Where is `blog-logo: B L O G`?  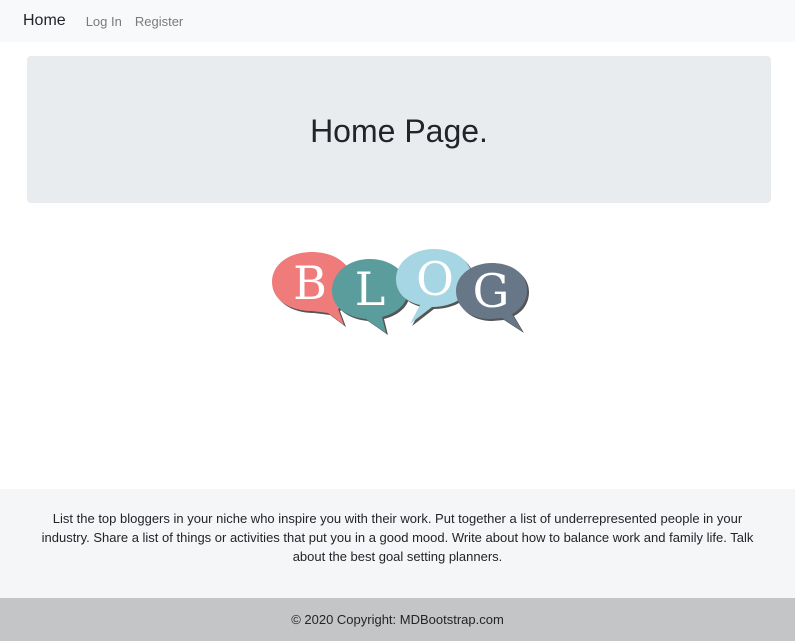
blog-logo: B L O G is located at coordinates (400, 292).